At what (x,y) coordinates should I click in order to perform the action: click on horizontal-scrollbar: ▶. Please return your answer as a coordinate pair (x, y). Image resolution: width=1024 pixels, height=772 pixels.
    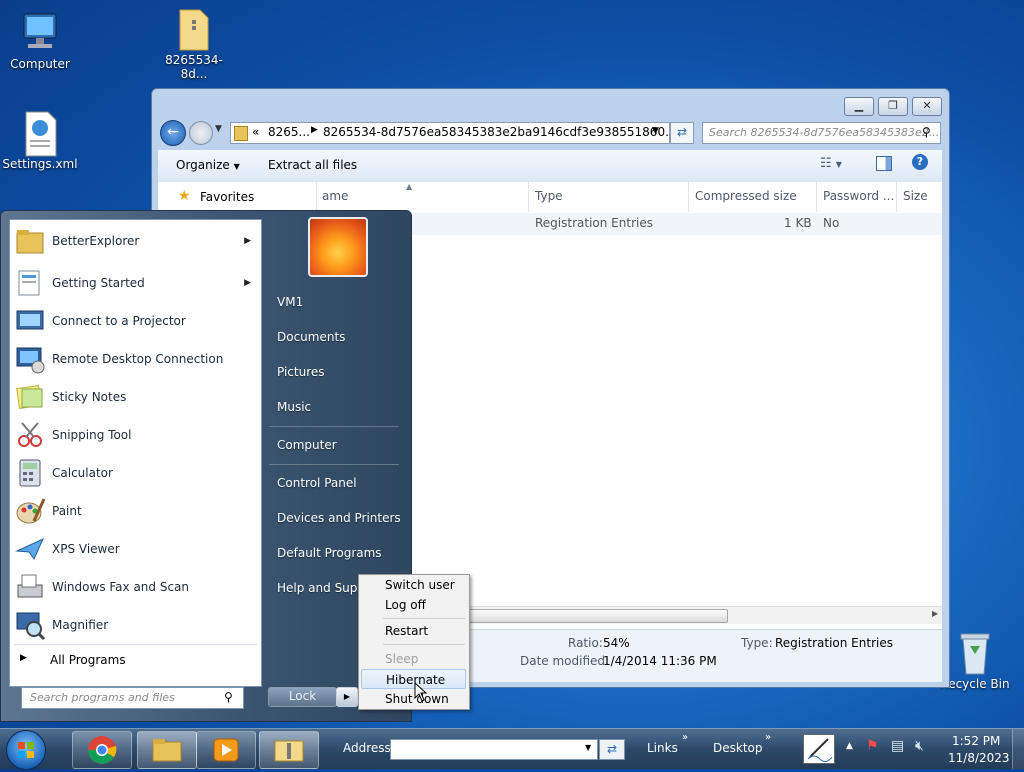
    Looking at the image, I should click on (705, 615).